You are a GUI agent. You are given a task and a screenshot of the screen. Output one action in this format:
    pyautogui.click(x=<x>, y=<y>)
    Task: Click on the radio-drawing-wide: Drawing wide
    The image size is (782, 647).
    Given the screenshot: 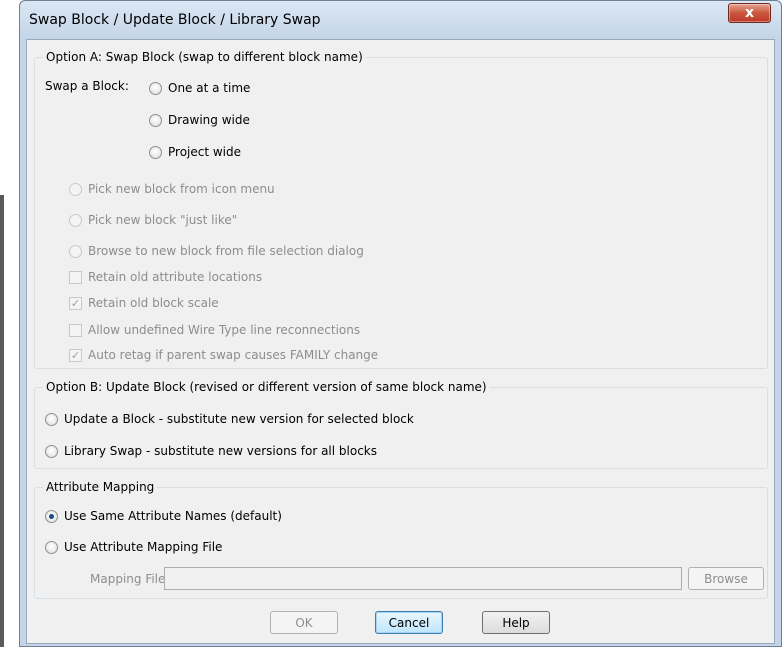 What is the action you would take?
    pyautogui.click(x=199, y=120)
    